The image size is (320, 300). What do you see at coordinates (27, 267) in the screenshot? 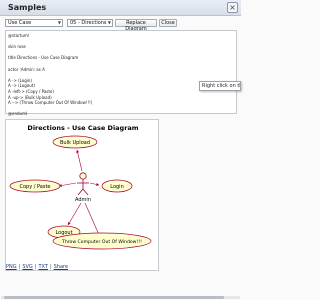
I see `svg-link: SVG` at bounding box center [27, 267].